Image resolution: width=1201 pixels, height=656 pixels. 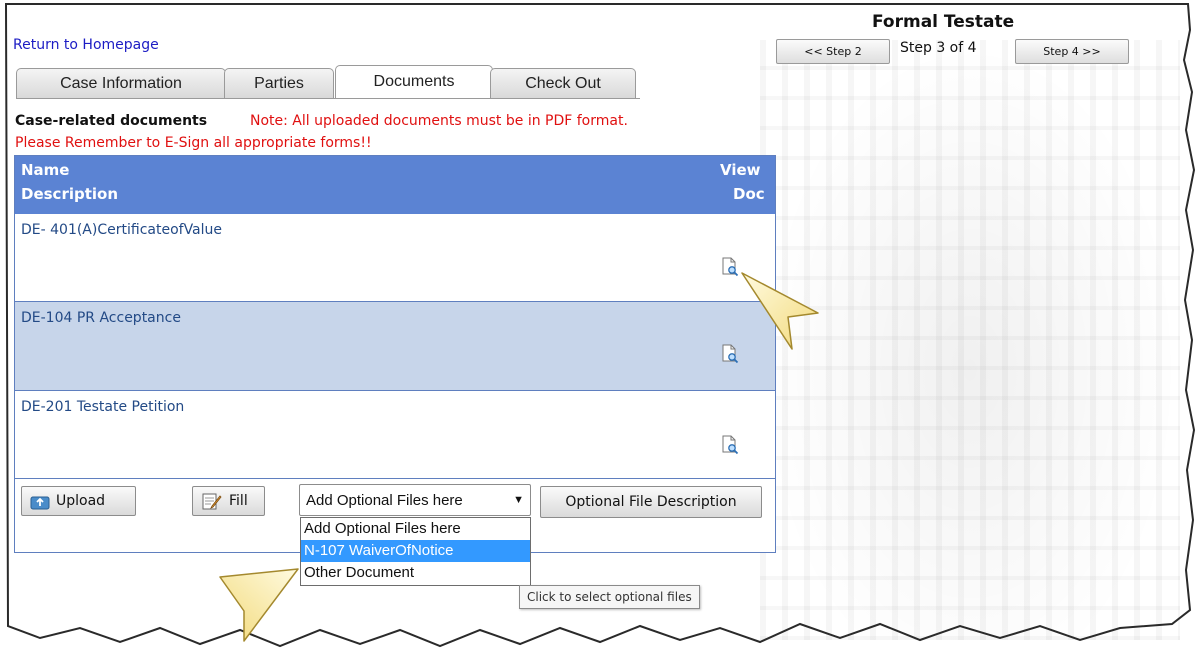 What do you see at coordinates (81, 501) in the screenshot?
I see `upload-label: Upload` at bounding box center [81, 501].